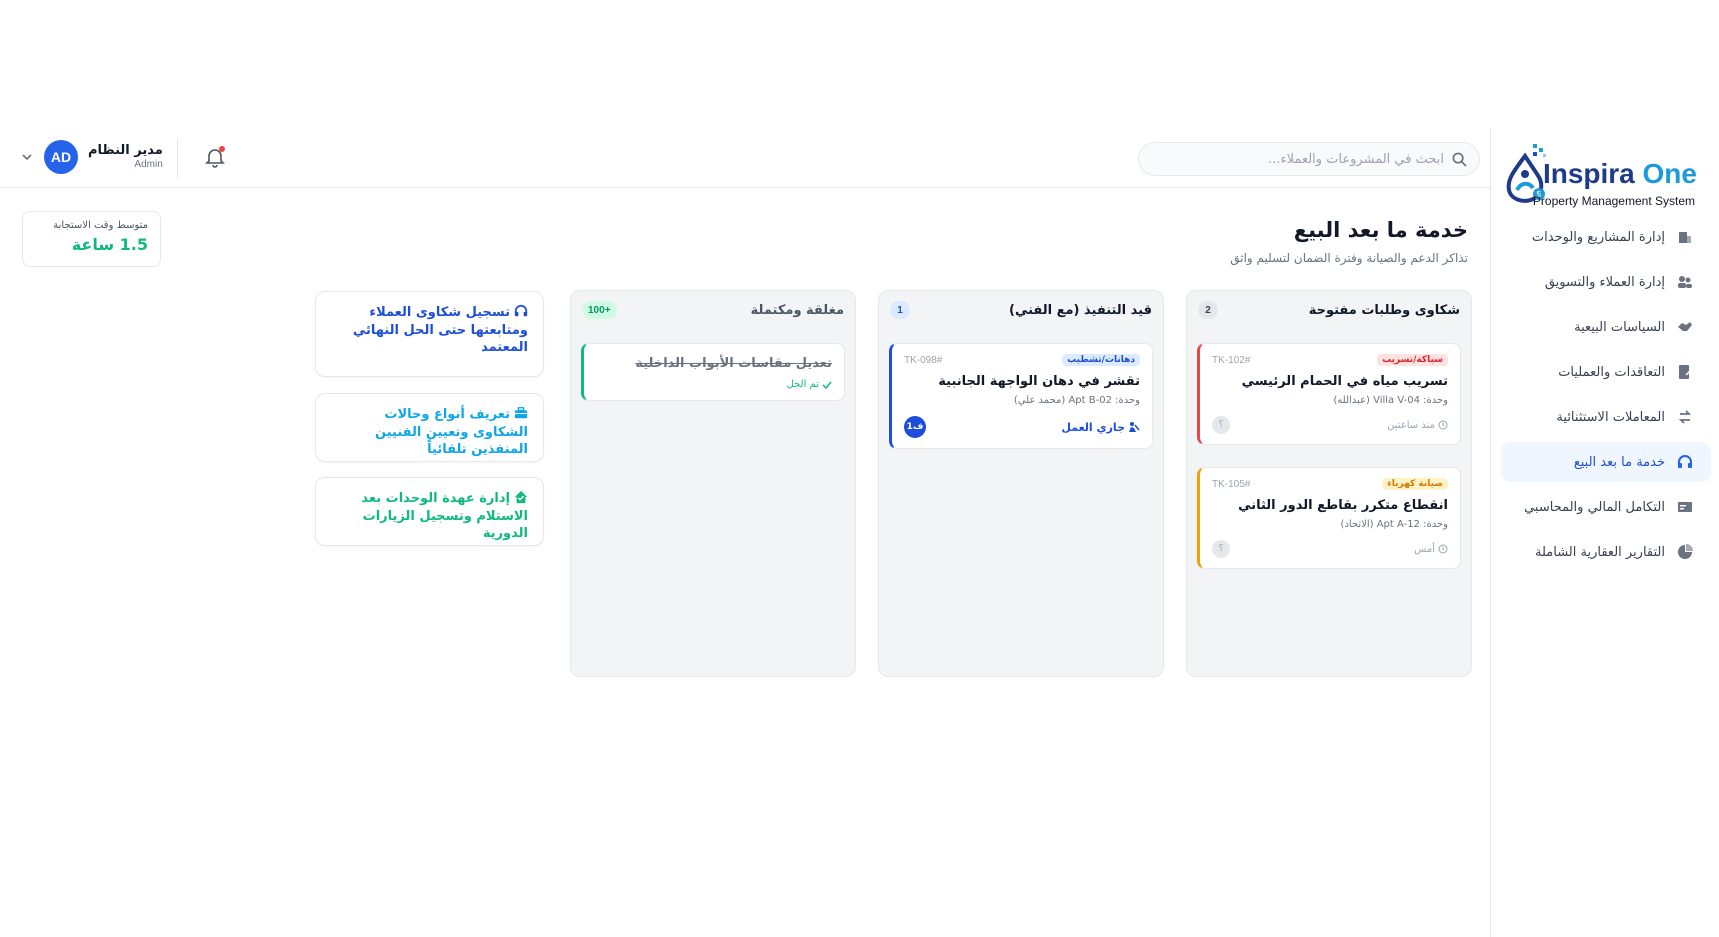 The width and height of the screenshot is (1719, 937). Describe the element at coordinates (1459, 159) in the screenshot. I see `search-icon` at that location.